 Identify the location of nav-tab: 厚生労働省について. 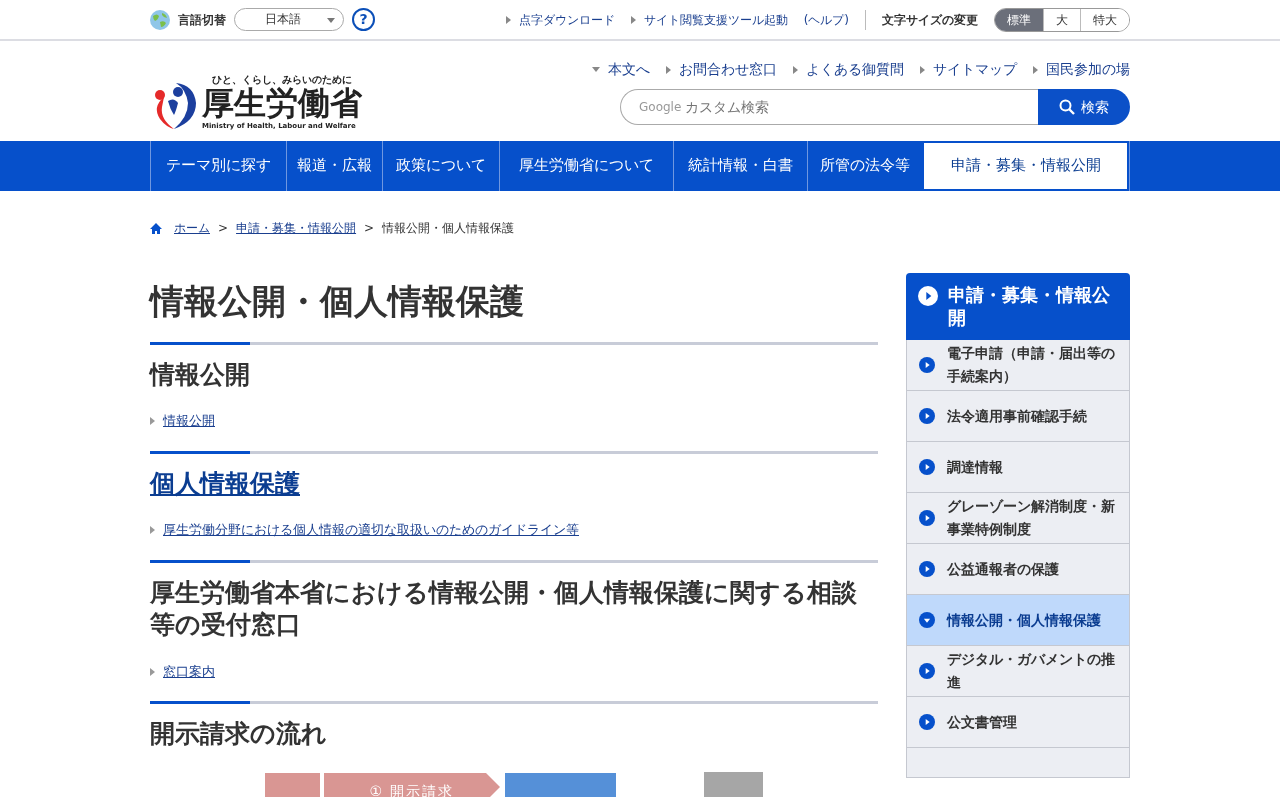
(586, 166).